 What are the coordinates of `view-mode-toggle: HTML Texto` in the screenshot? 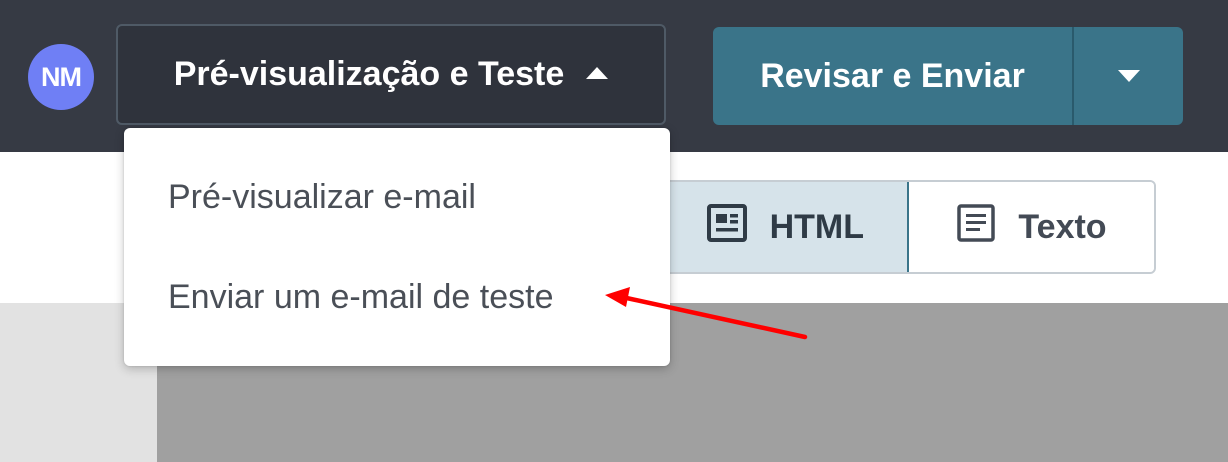 It's located at (900, 227).